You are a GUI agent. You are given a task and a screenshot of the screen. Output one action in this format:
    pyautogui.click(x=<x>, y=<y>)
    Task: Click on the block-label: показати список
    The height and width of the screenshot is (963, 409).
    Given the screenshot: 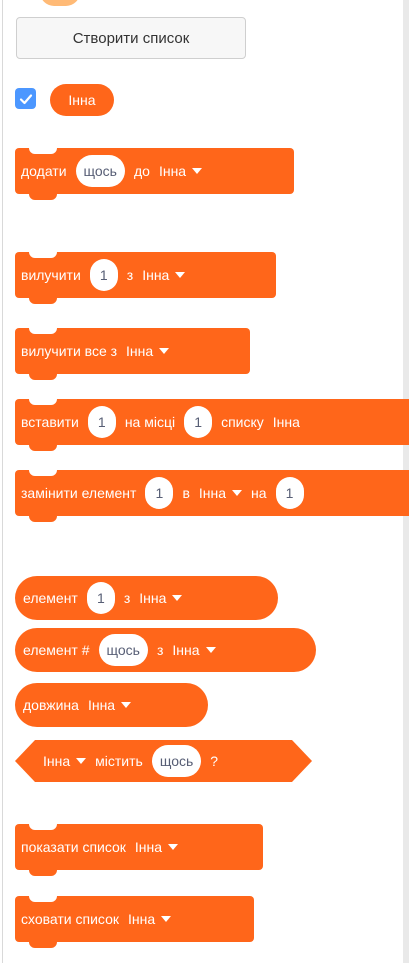 What is the action you would take?
    pyautogui.click(x=73, y=847)
    